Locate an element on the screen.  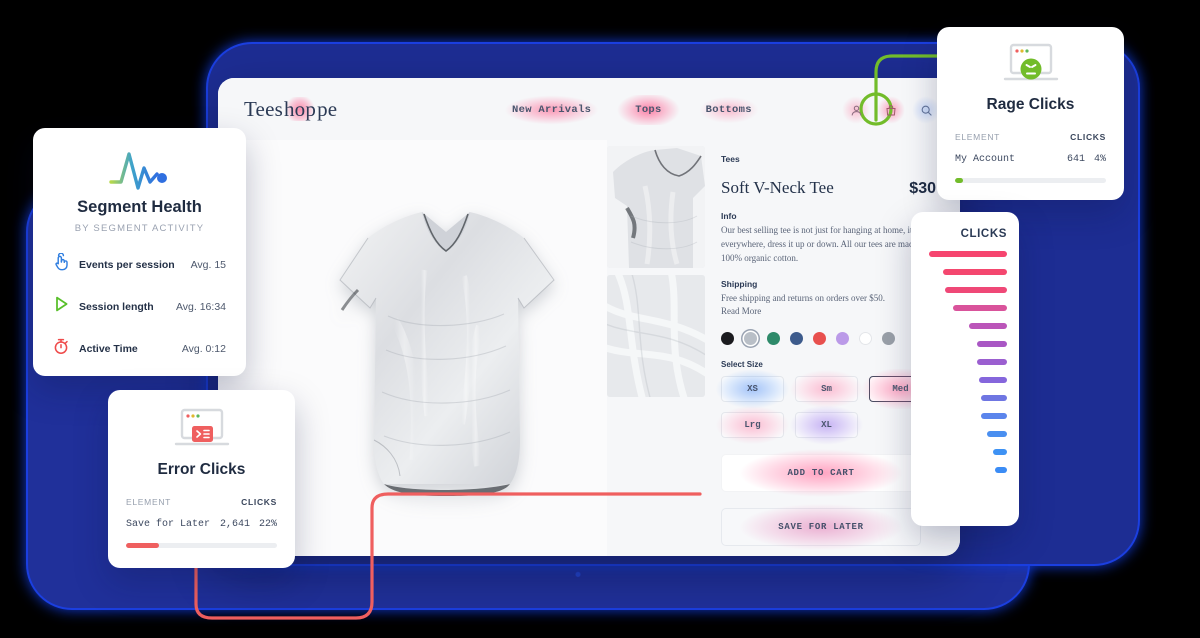
angry-face-icon is located at coordinates (1030, 65).